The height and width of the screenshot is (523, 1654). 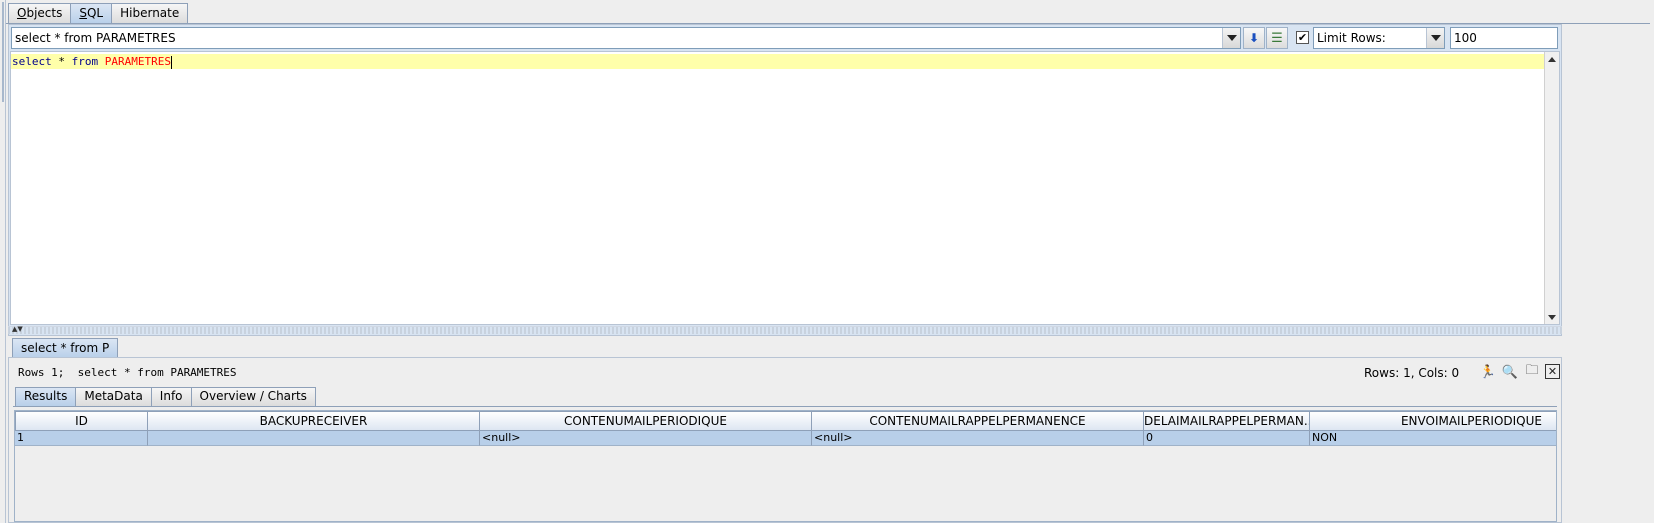 What do you see at coordinates (778, 61) in the screenshot?
I see `editor-current-line: select * from PARAMETRES` at bounding box center [778, 61].